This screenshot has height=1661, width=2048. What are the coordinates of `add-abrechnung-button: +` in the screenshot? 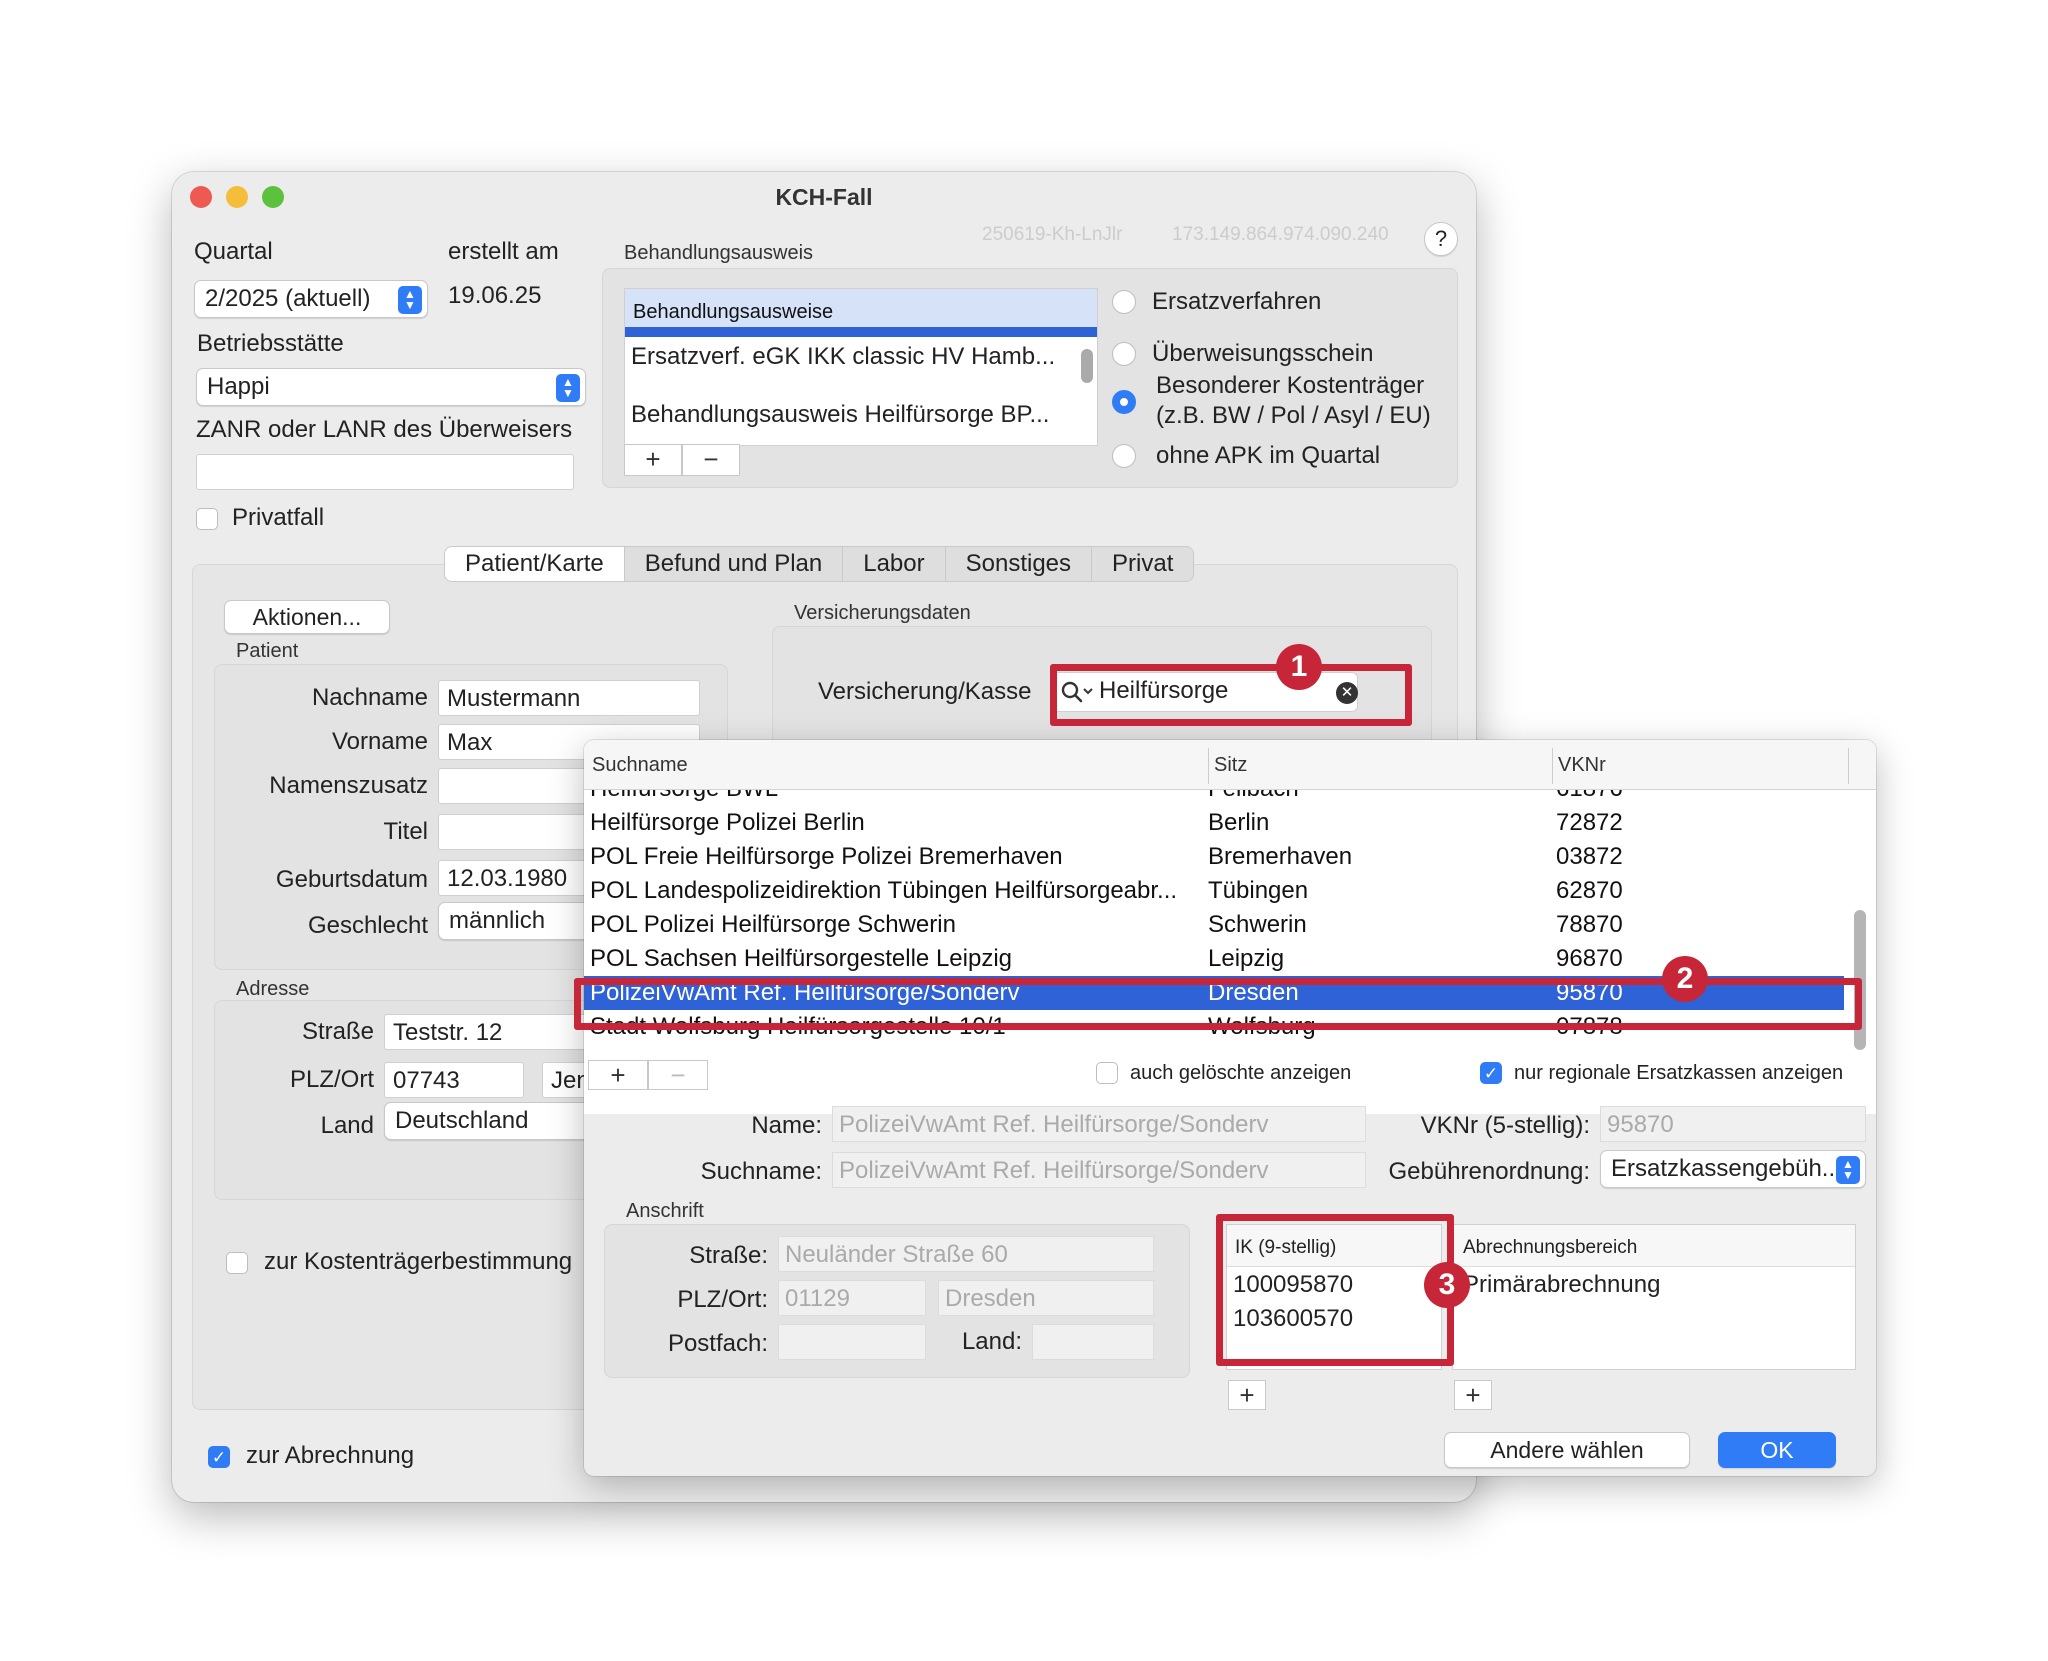 It's located at (1473, 1395).